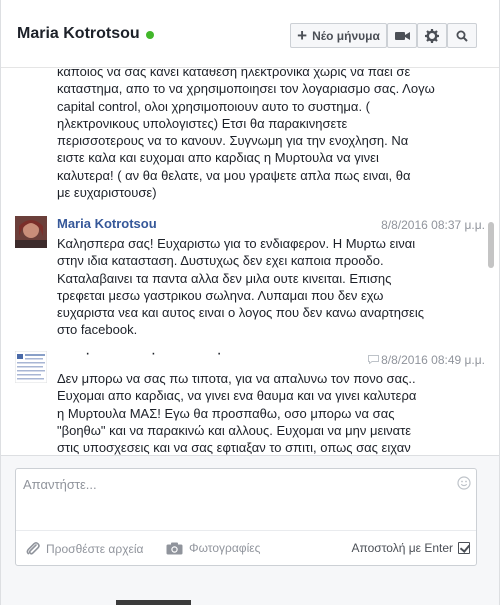  I want to click on add-photos-button: Φωτογραφίες, so click(213, 548).